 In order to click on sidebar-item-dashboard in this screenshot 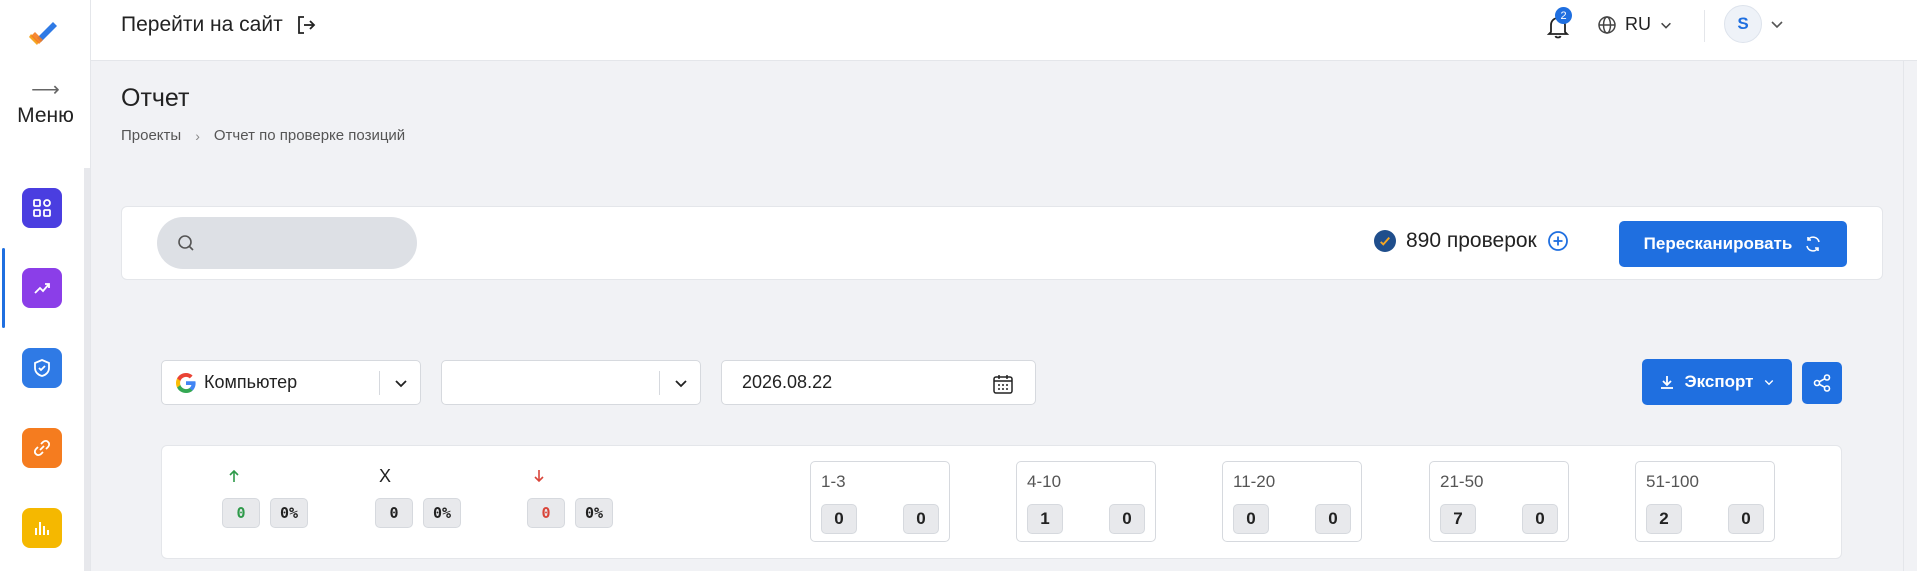, I will do `click(42, 208)`.